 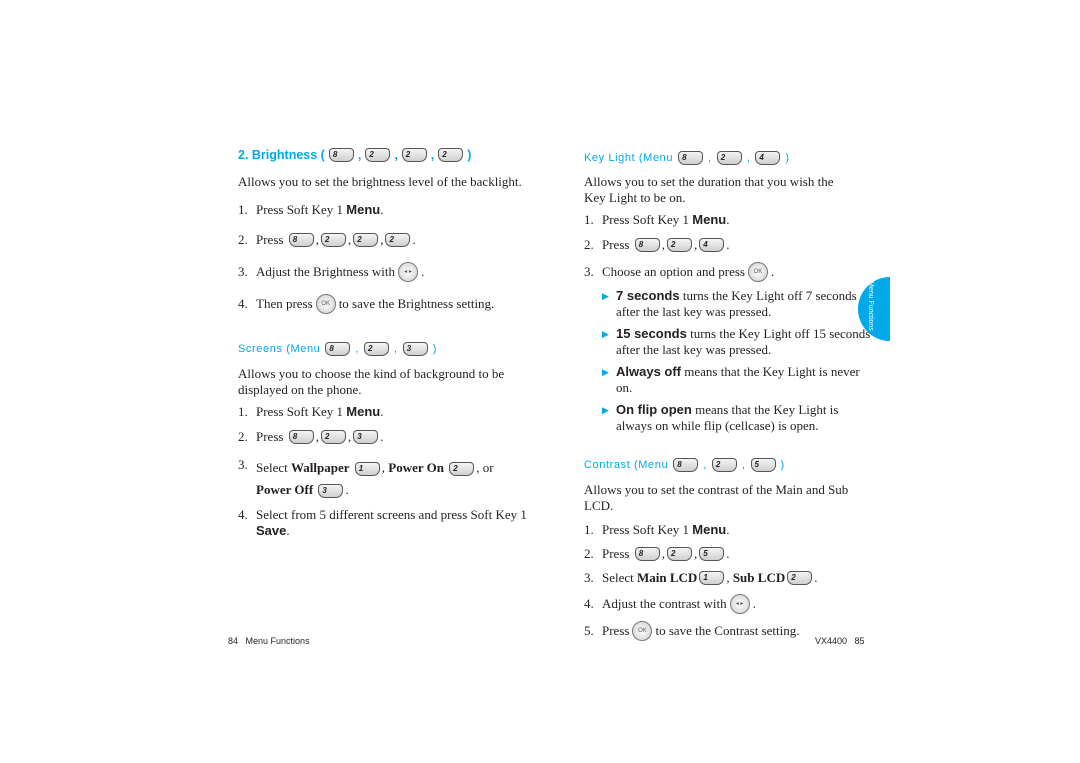 I want to click on contrast-step-3: 3. Select Main LCD 1, Sub LCD 2., so click(x=701, y=577).